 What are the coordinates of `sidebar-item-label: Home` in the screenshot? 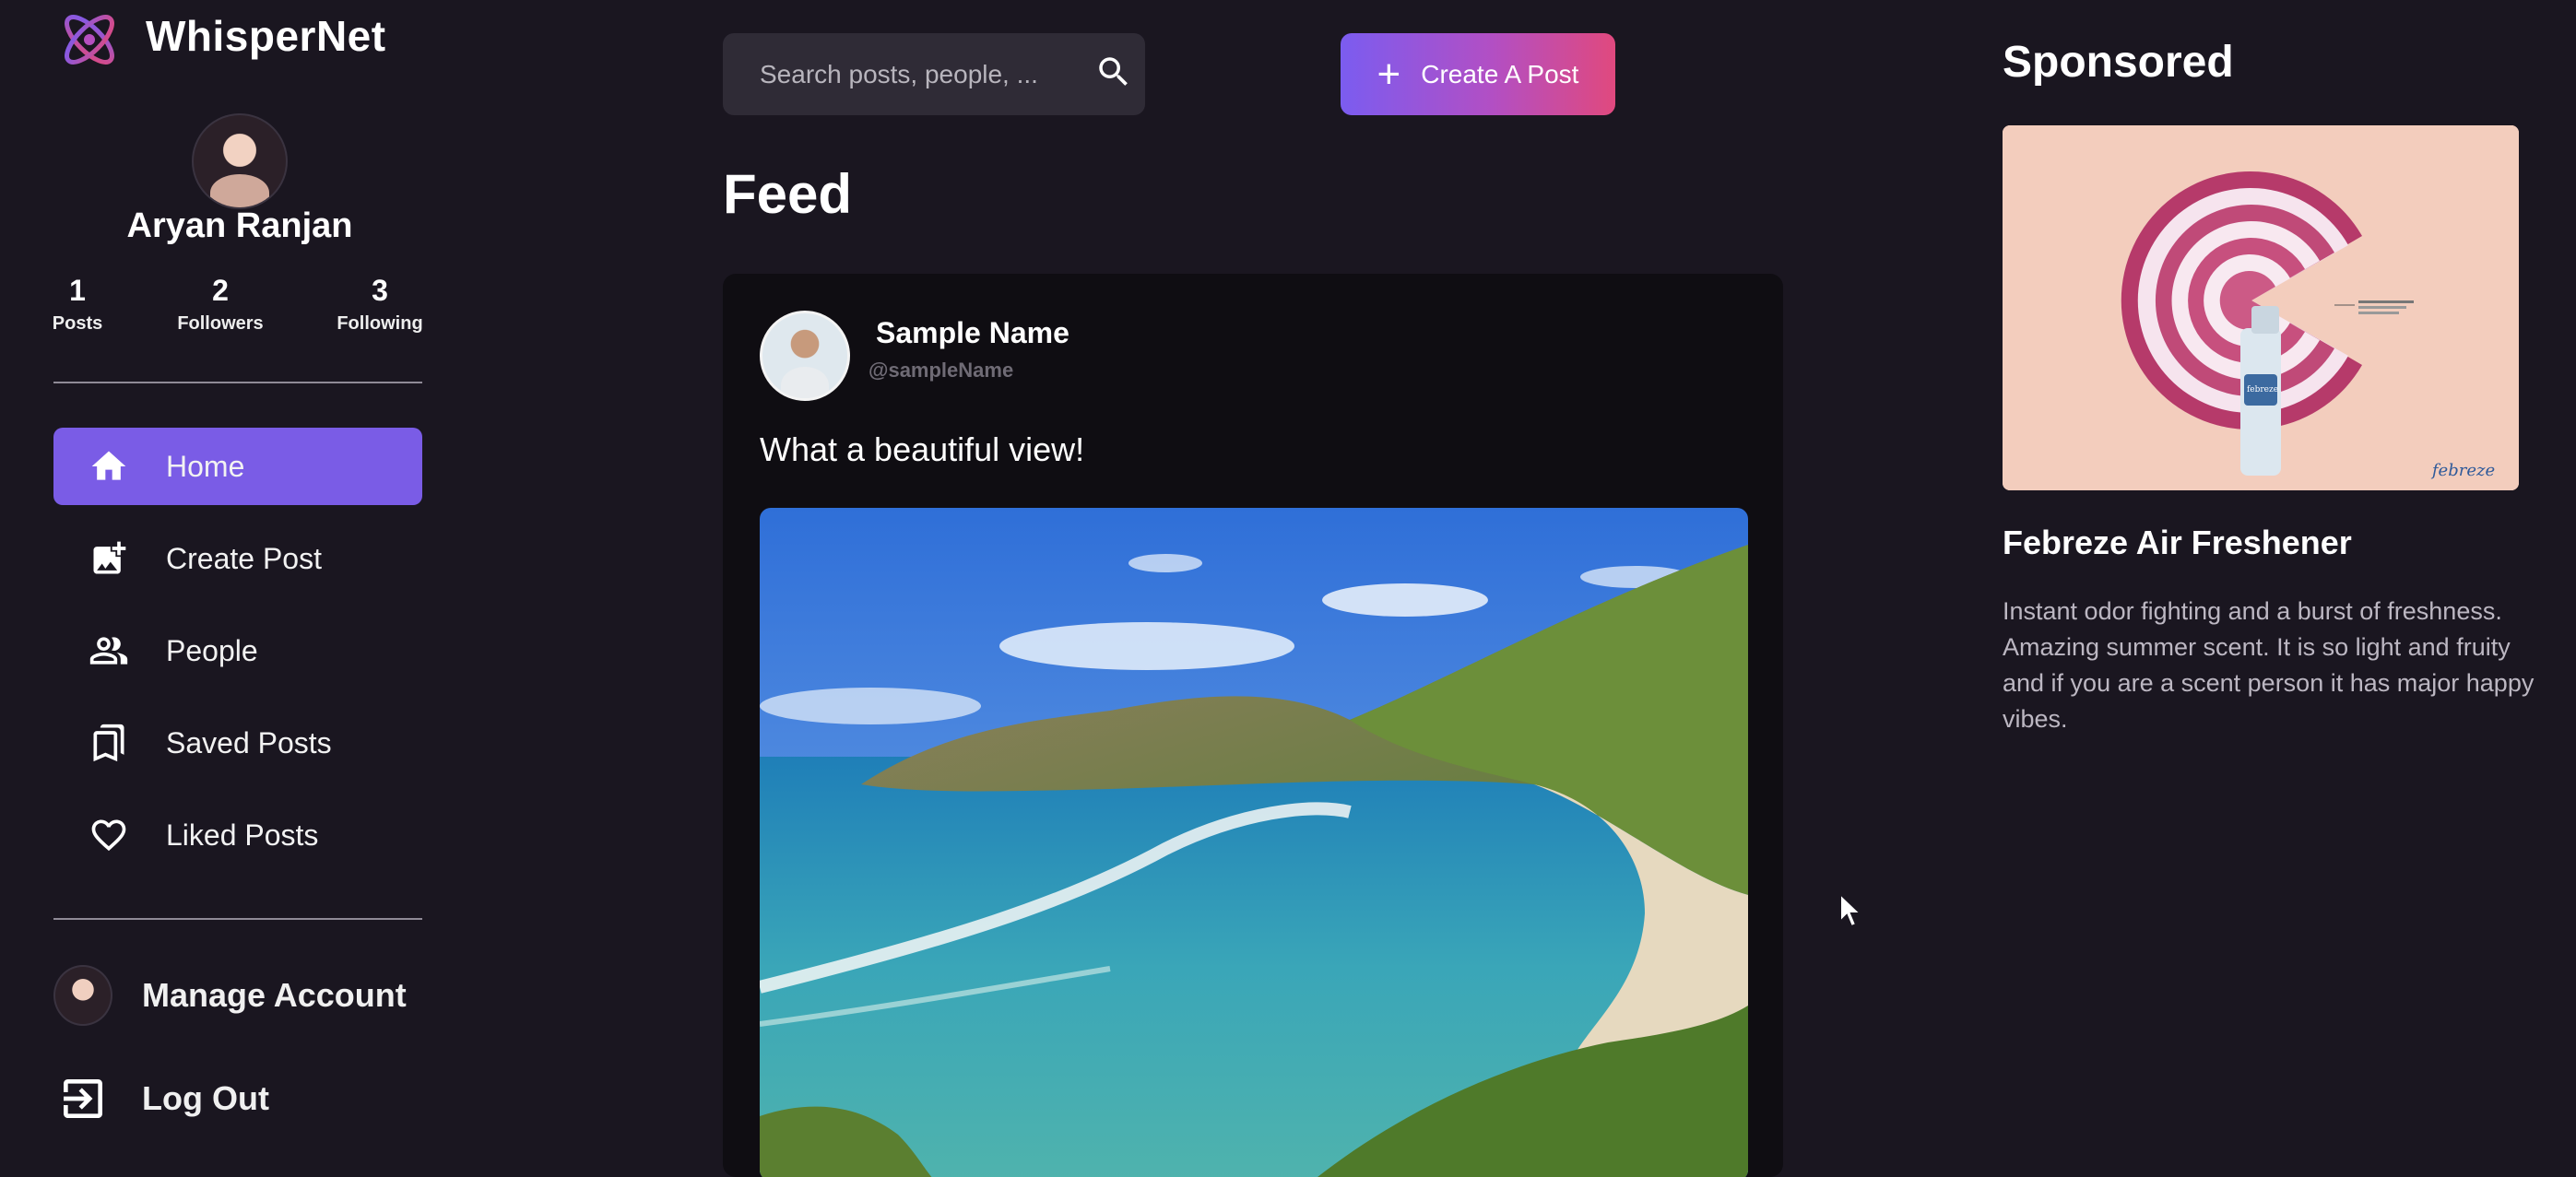 It's located at (205, 466).